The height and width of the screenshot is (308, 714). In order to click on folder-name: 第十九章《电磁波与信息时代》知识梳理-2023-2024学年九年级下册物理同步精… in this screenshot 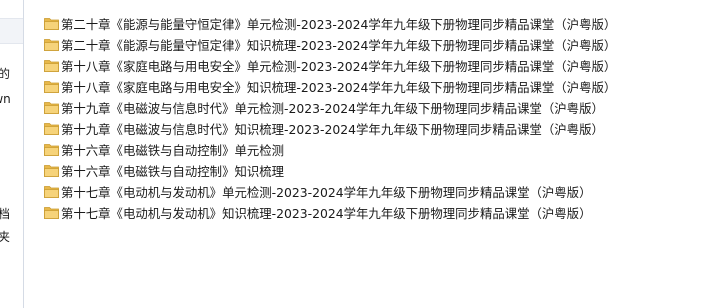, I will do `click(332, 129)`.